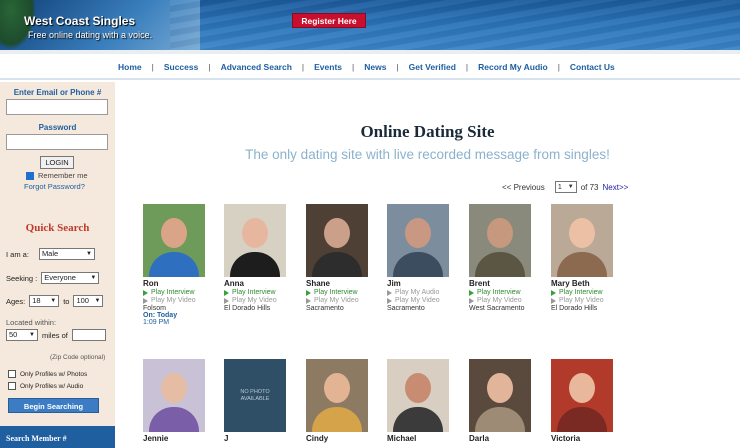 The width and height of the screenshot is (740, 448). I want to click on chevron-down-icon: ▼, so click(53, 301).